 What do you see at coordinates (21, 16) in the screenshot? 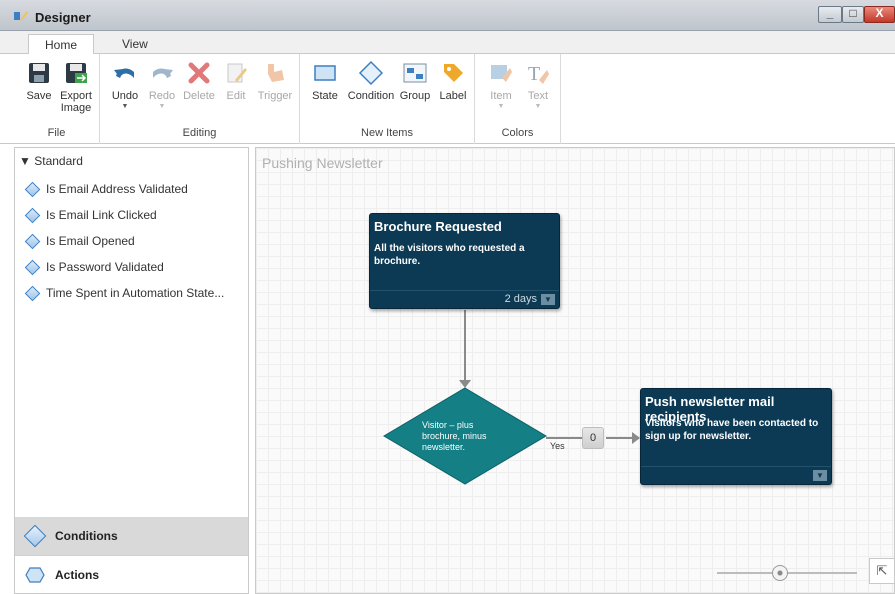
I see `designer-app-icon` at bounding box center [21, 16].